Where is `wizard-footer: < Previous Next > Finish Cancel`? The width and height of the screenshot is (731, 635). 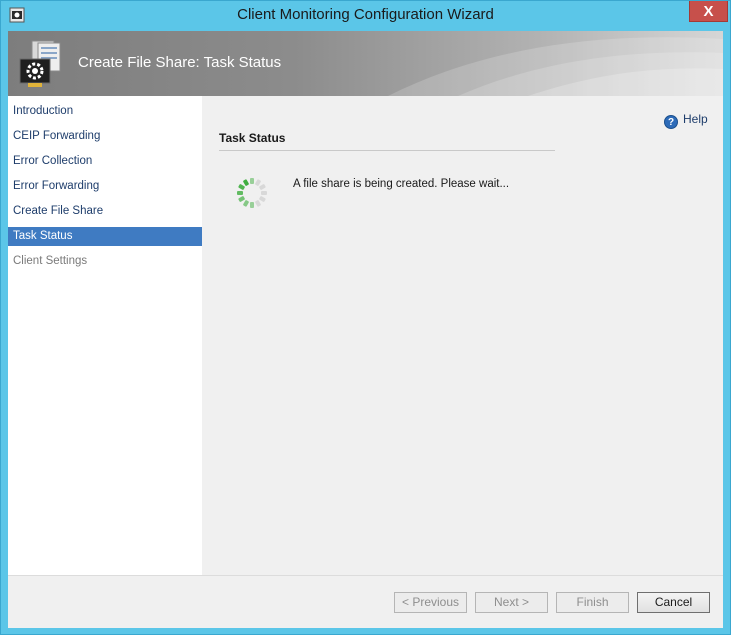 wizard-footer: < Previous Next > Finish Cancel is located at coordinates (365, 601).